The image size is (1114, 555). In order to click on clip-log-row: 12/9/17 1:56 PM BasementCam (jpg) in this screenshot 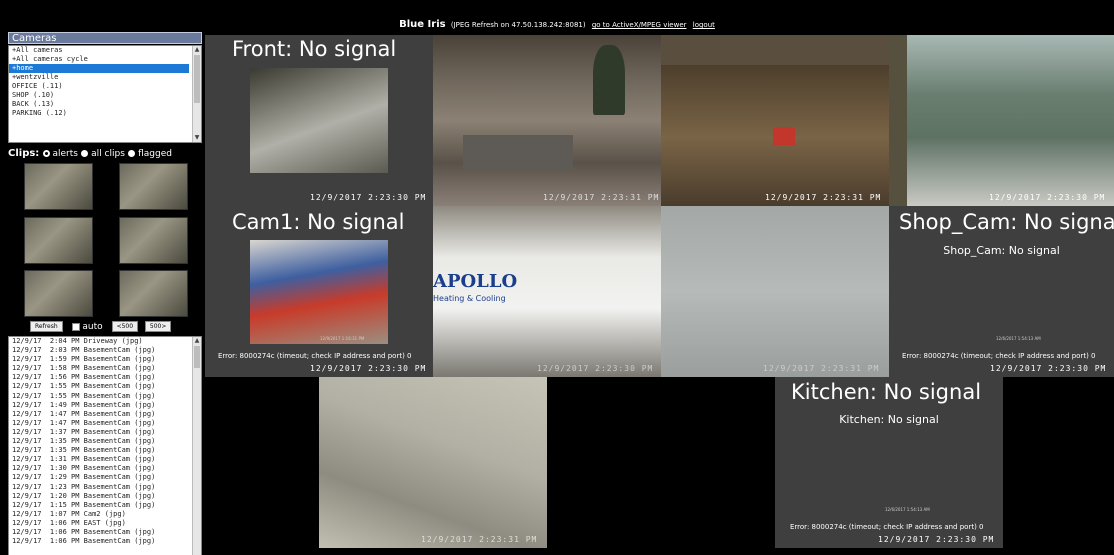, I will do `click(105, 377)`.